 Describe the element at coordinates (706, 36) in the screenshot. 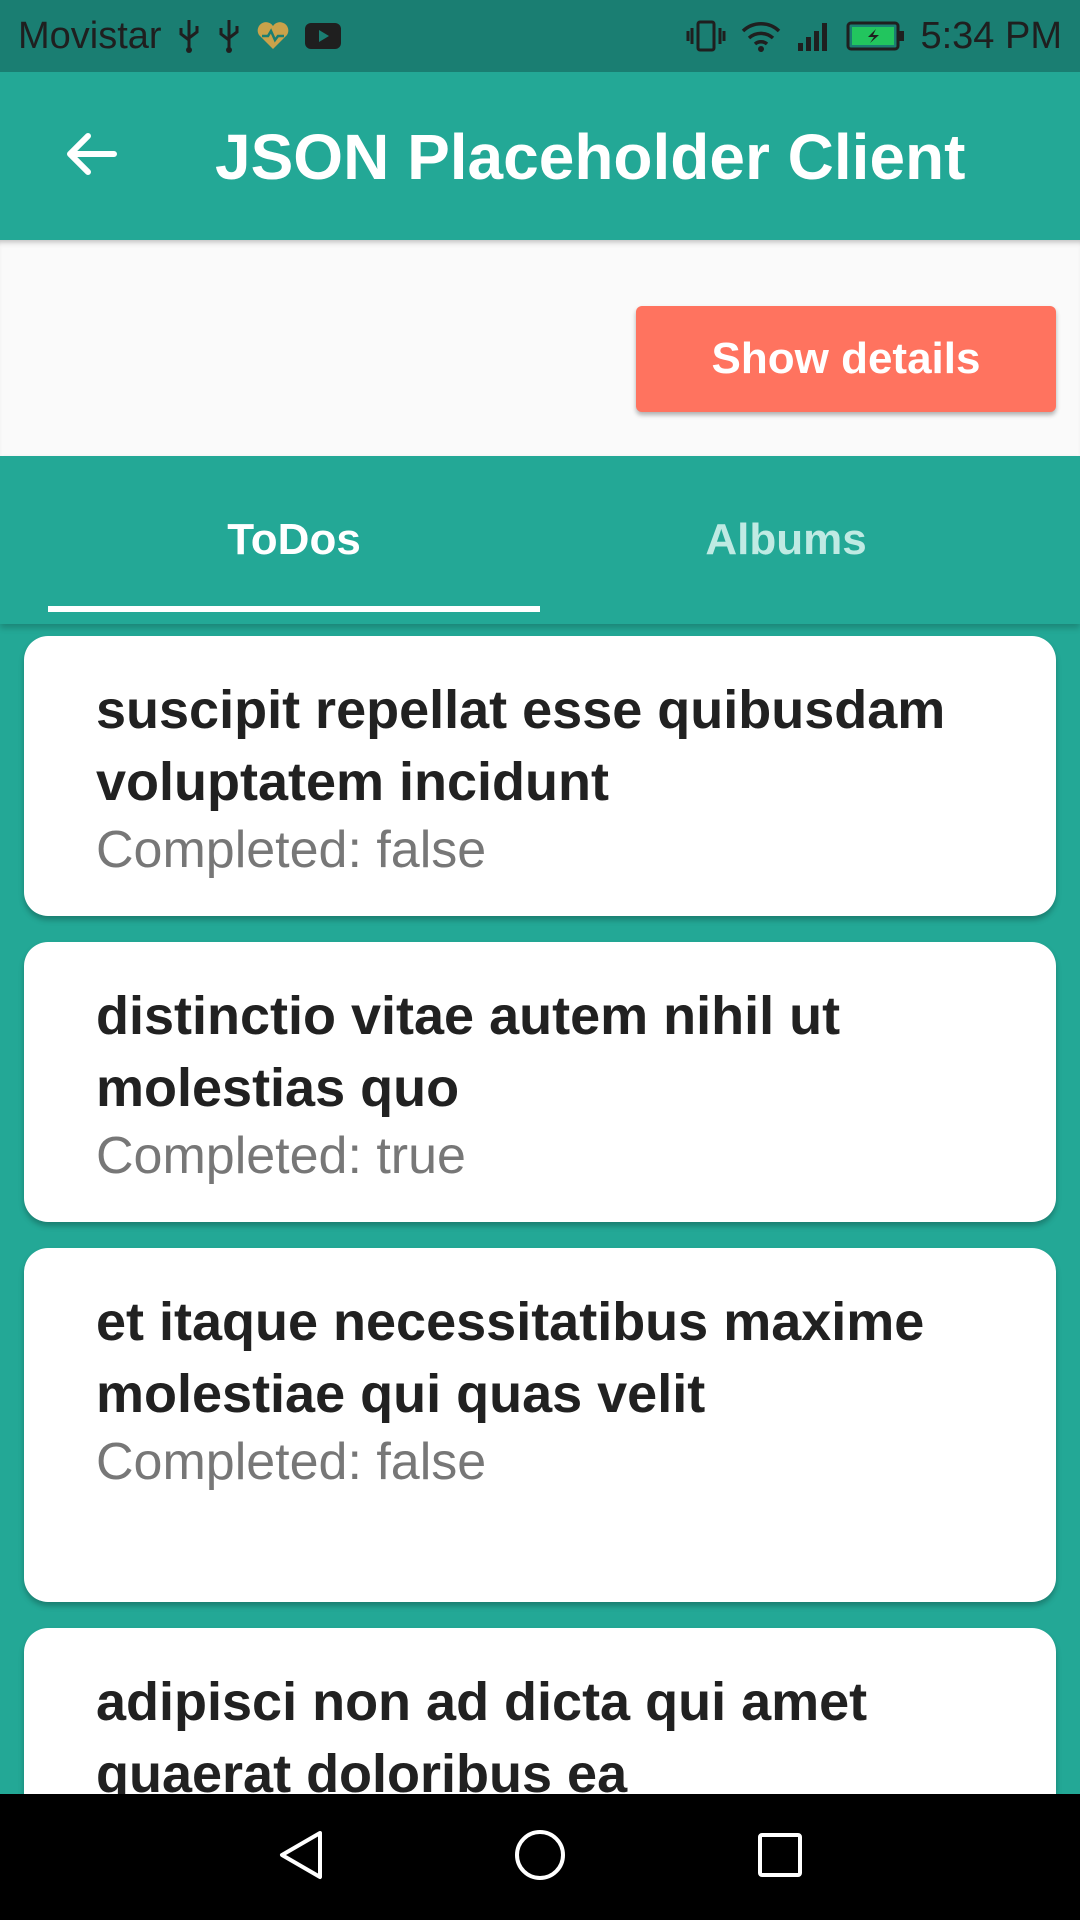

I see `vibrate-icon` at that location.